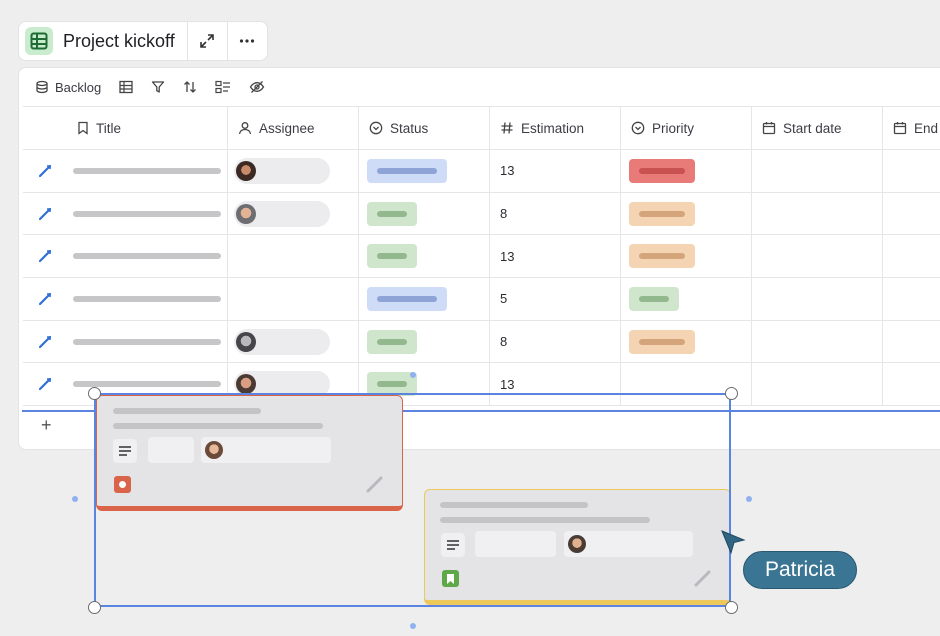 The height and width of the screenshot is (636, 940). I want to click on more-button, so click(246, 41).